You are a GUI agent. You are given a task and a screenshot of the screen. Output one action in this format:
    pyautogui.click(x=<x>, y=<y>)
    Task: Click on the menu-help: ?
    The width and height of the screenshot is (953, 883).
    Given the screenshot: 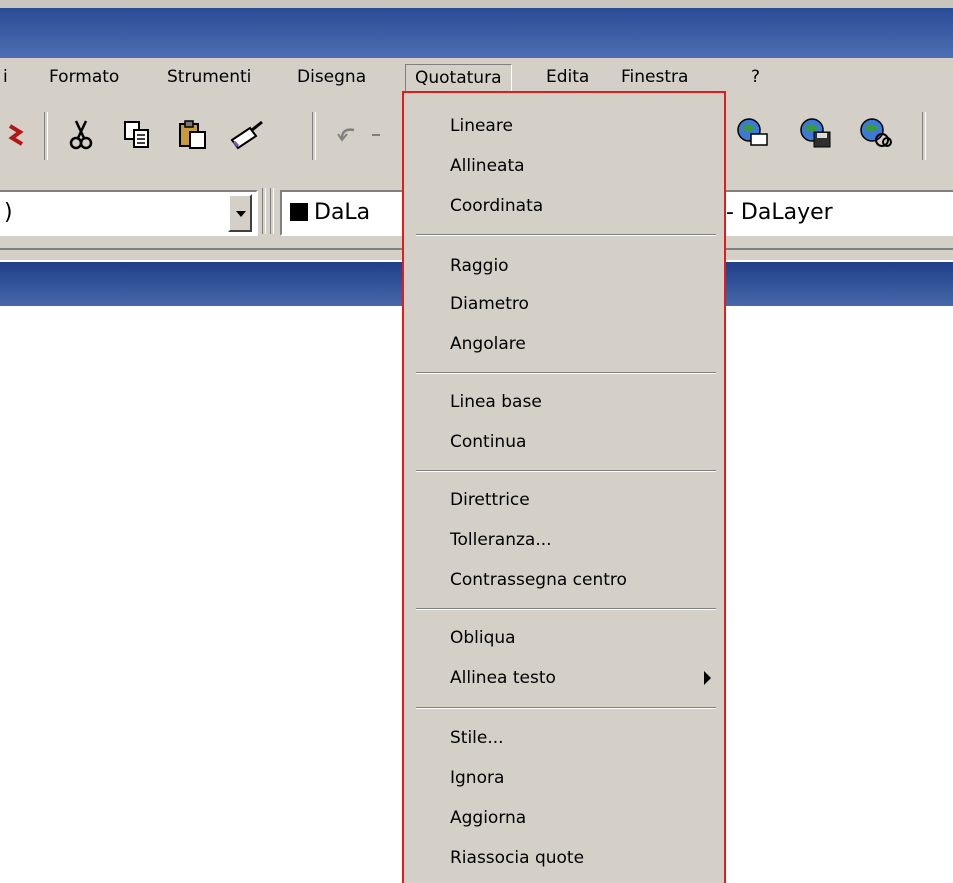 What is the action you would take?
    pyautogui.click(x=755, y=77)
    